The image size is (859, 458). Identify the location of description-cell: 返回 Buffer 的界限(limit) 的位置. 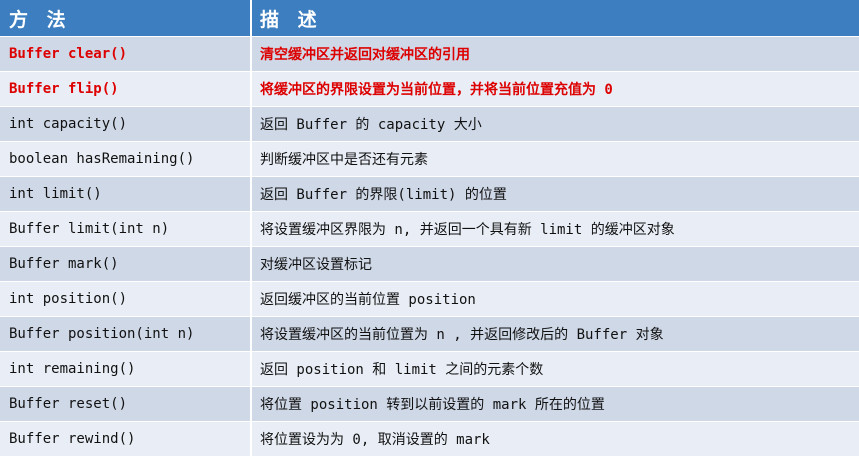
(383, 195).